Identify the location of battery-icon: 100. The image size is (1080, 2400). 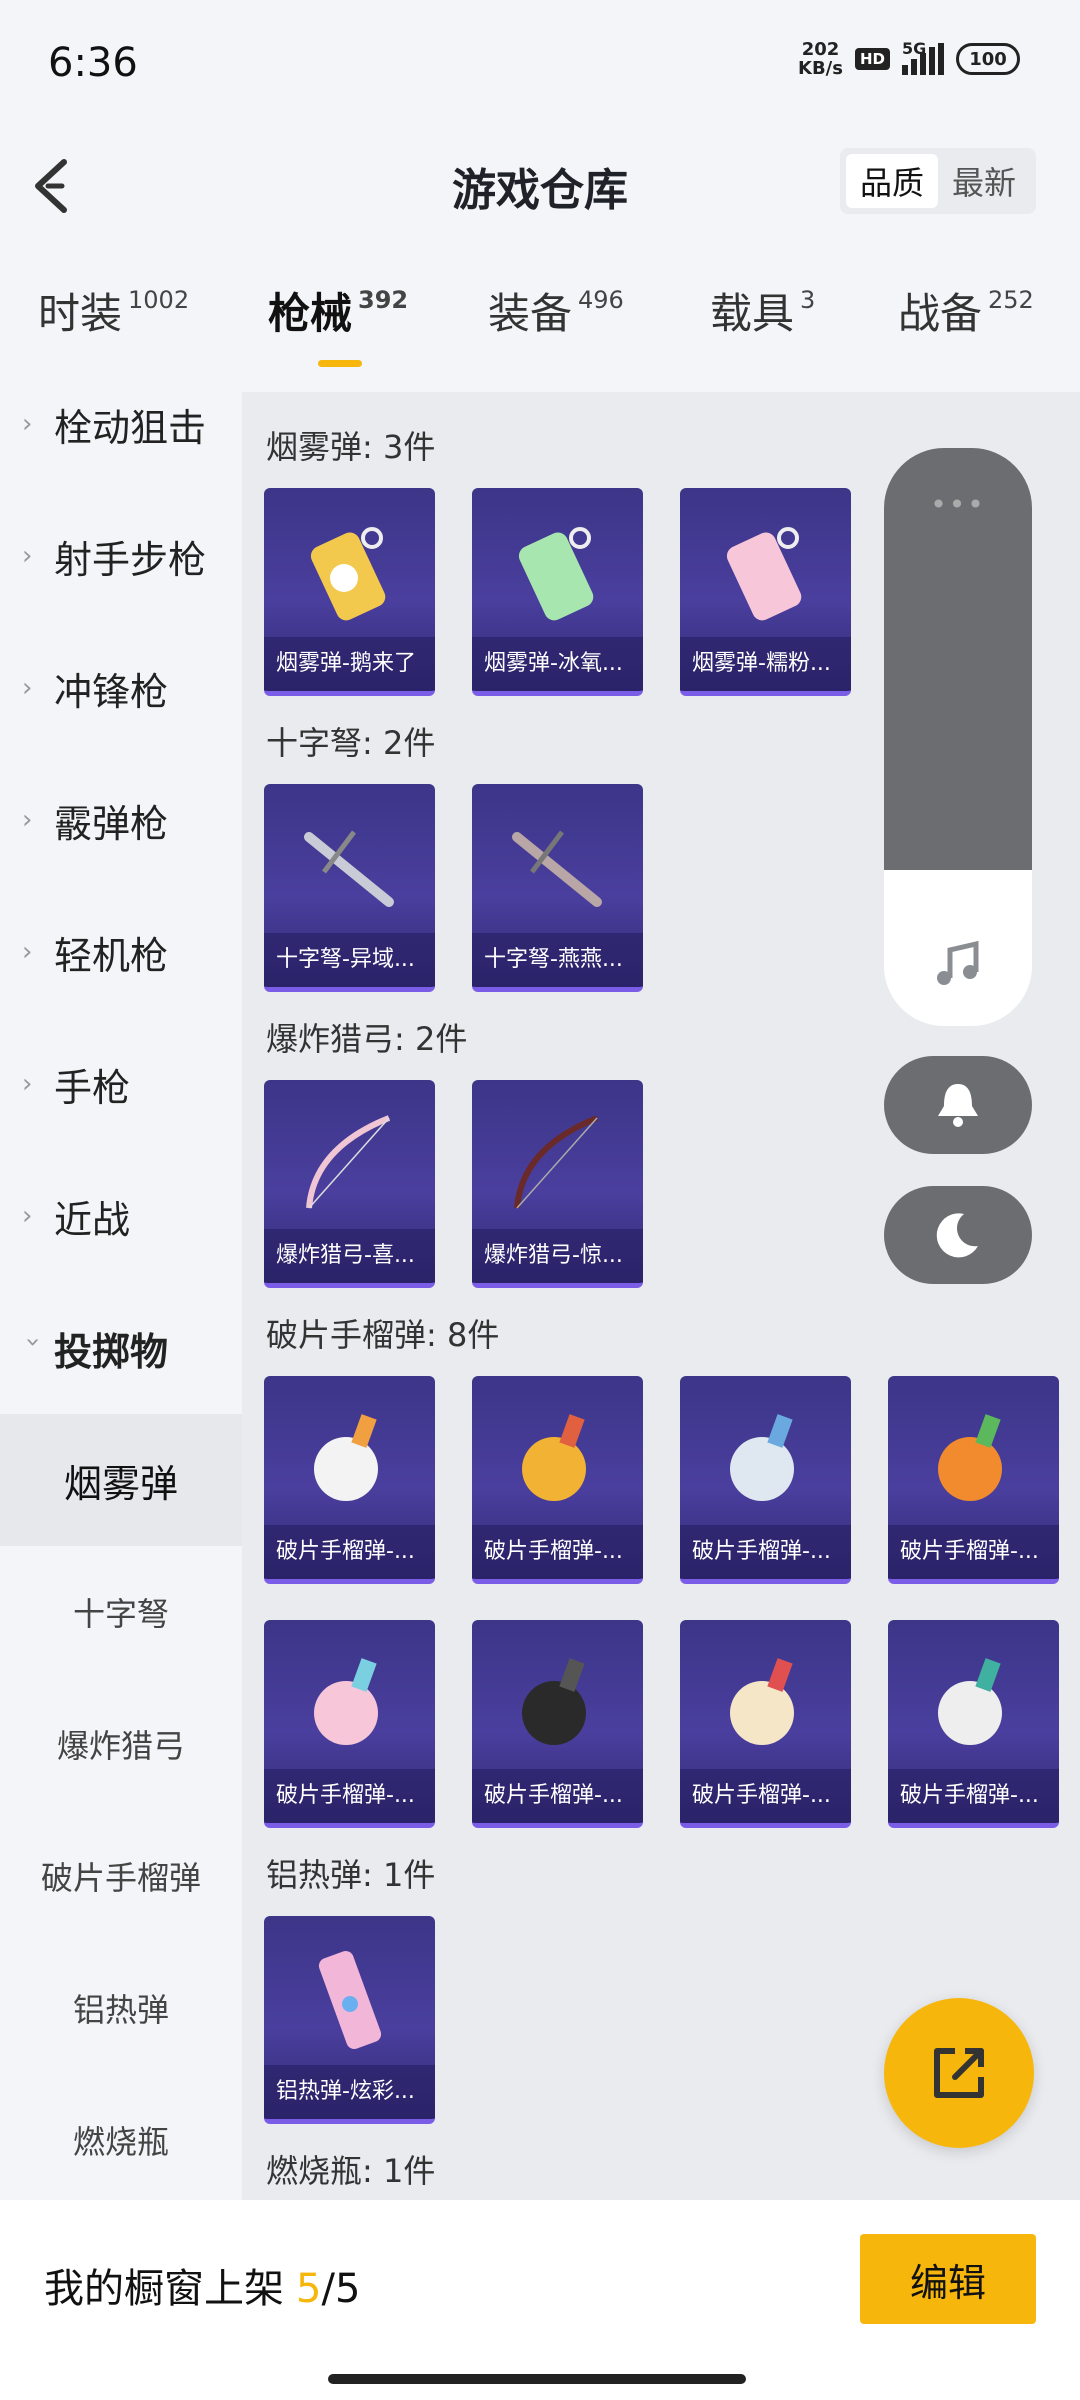
(988, 59).